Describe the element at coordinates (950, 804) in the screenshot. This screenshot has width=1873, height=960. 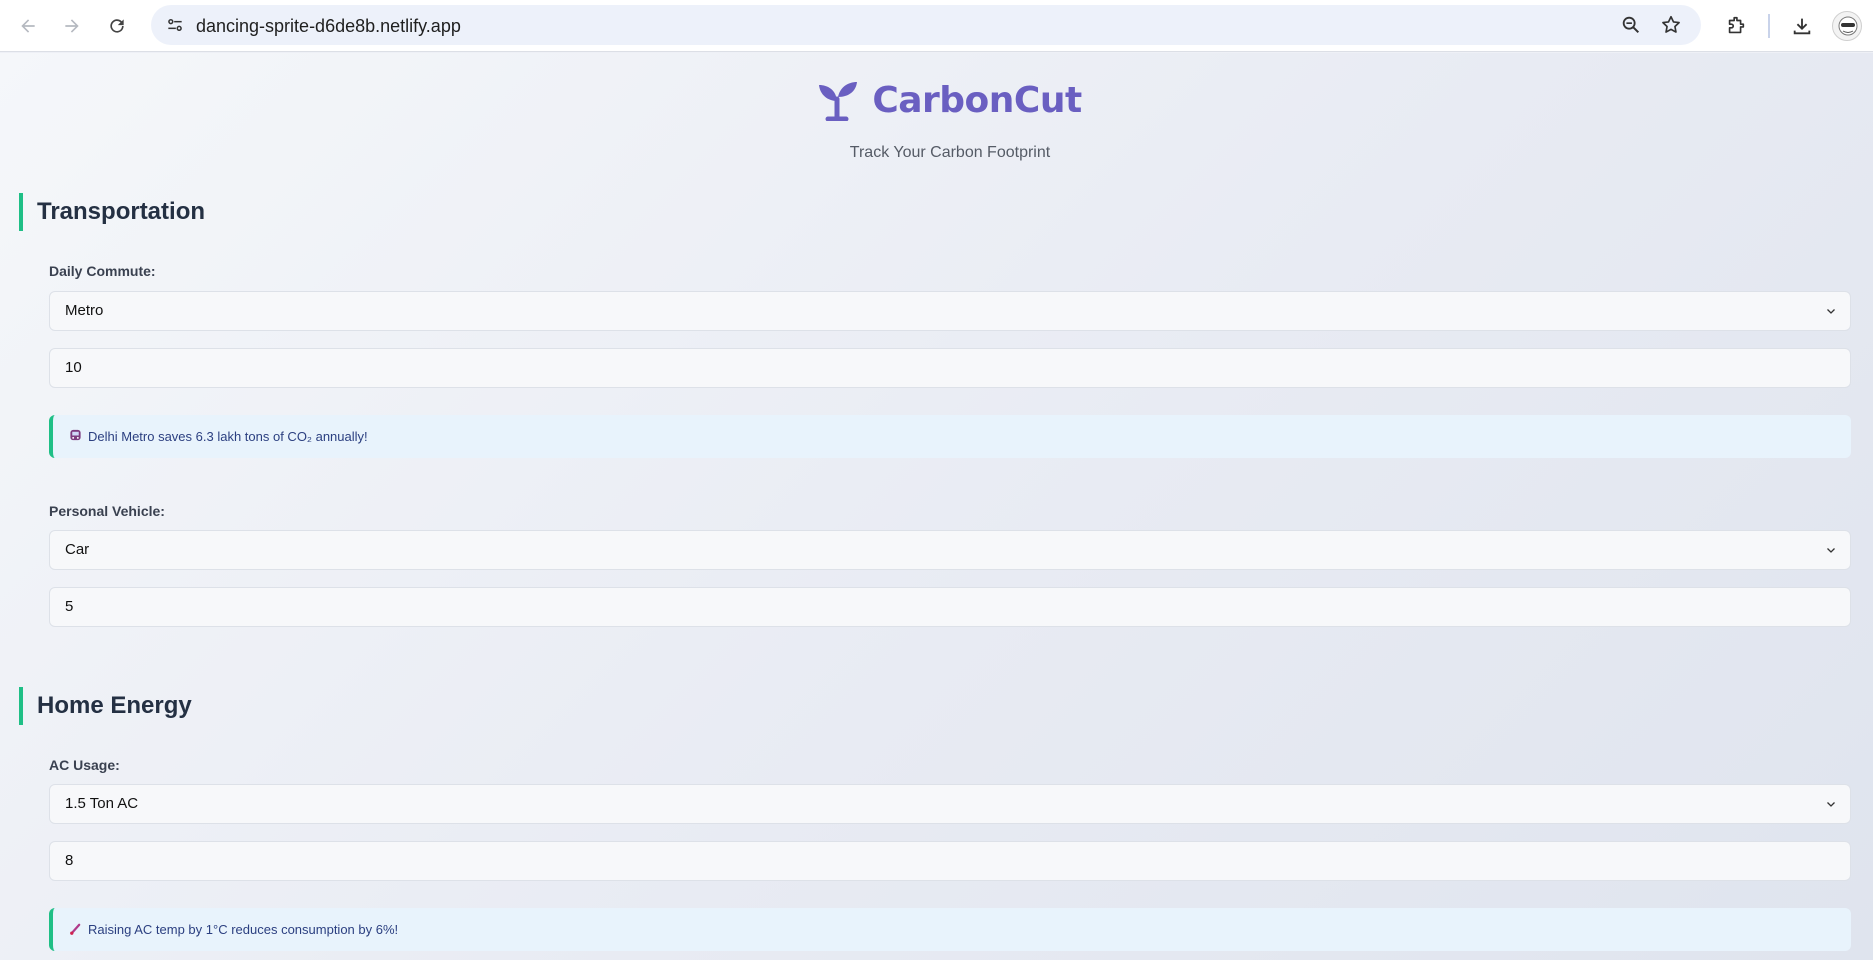
I see `ac-usage-select: 1.5 Ton AC` at that location.